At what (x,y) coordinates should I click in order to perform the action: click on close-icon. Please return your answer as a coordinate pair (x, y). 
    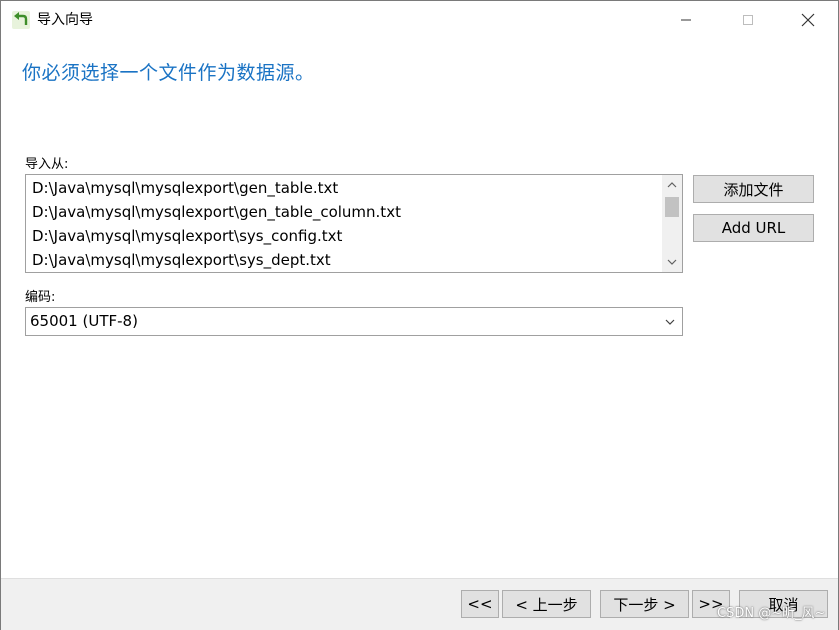
    Looking at the image, I should click on (808, 20).